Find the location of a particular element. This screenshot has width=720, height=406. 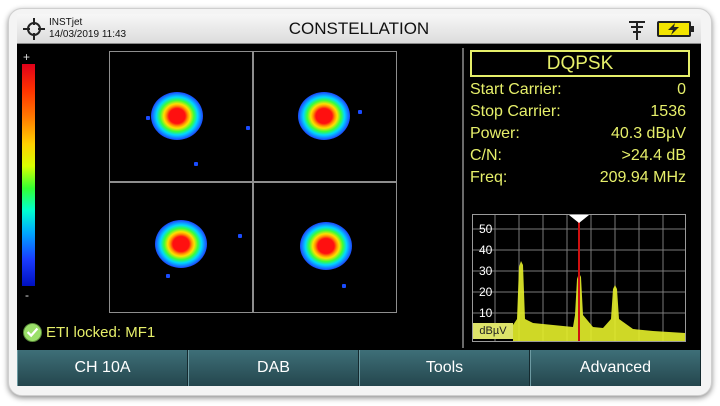

header-bar: INSTjet 14/03/2019 11:43 CONSTELLATION is located at coordinates (359, 29).